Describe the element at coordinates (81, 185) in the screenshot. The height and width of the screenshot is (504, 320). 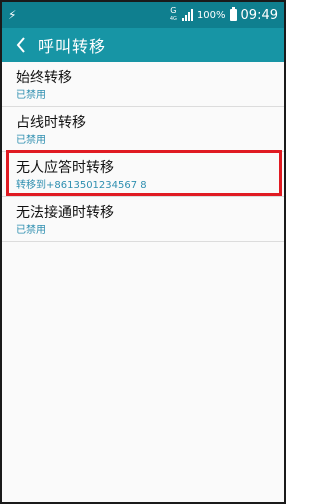
I see `list-item-status: 转移到+8613501234567 8` at that location.